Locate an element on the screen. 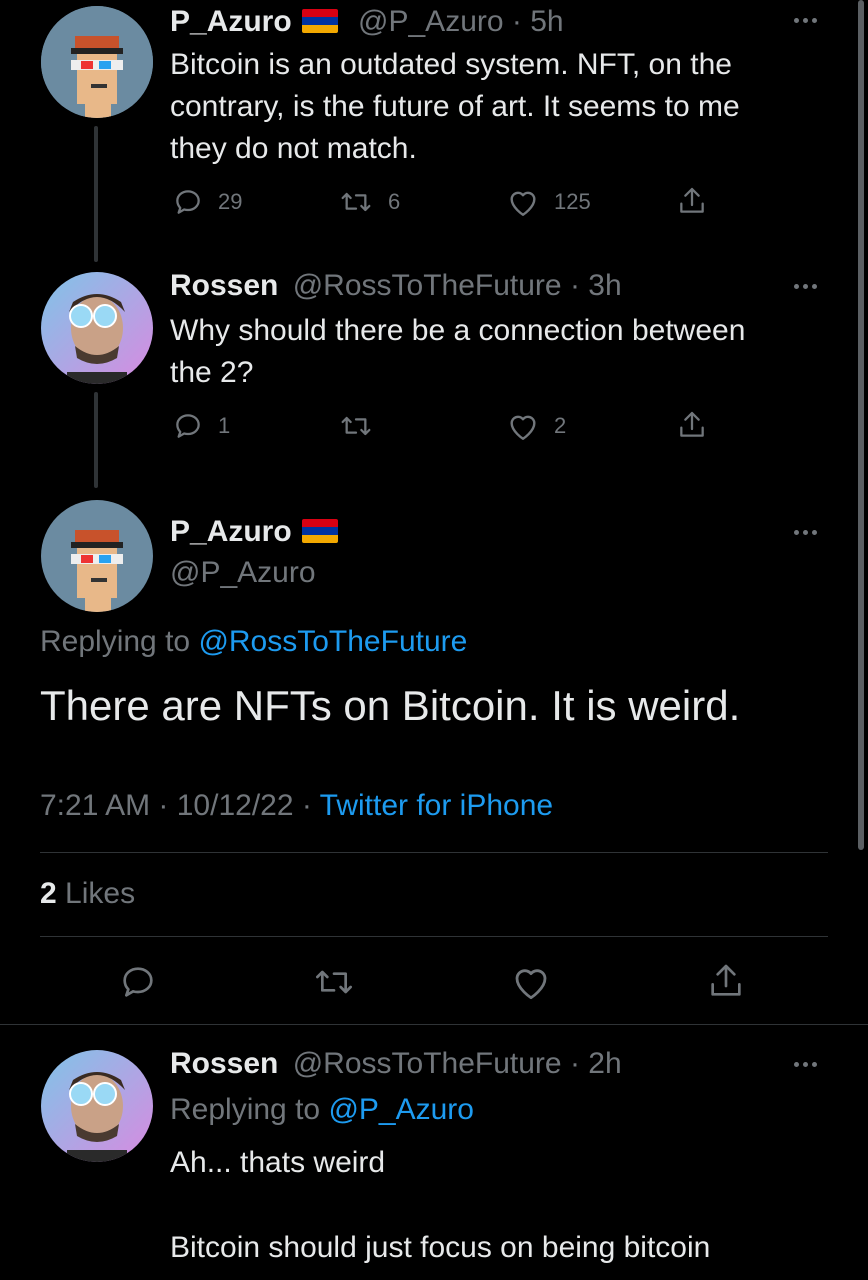 The width and height of the screenshot is (868, 1280). tweet-2-like-button: 2 is located at coordinates (536, 426).